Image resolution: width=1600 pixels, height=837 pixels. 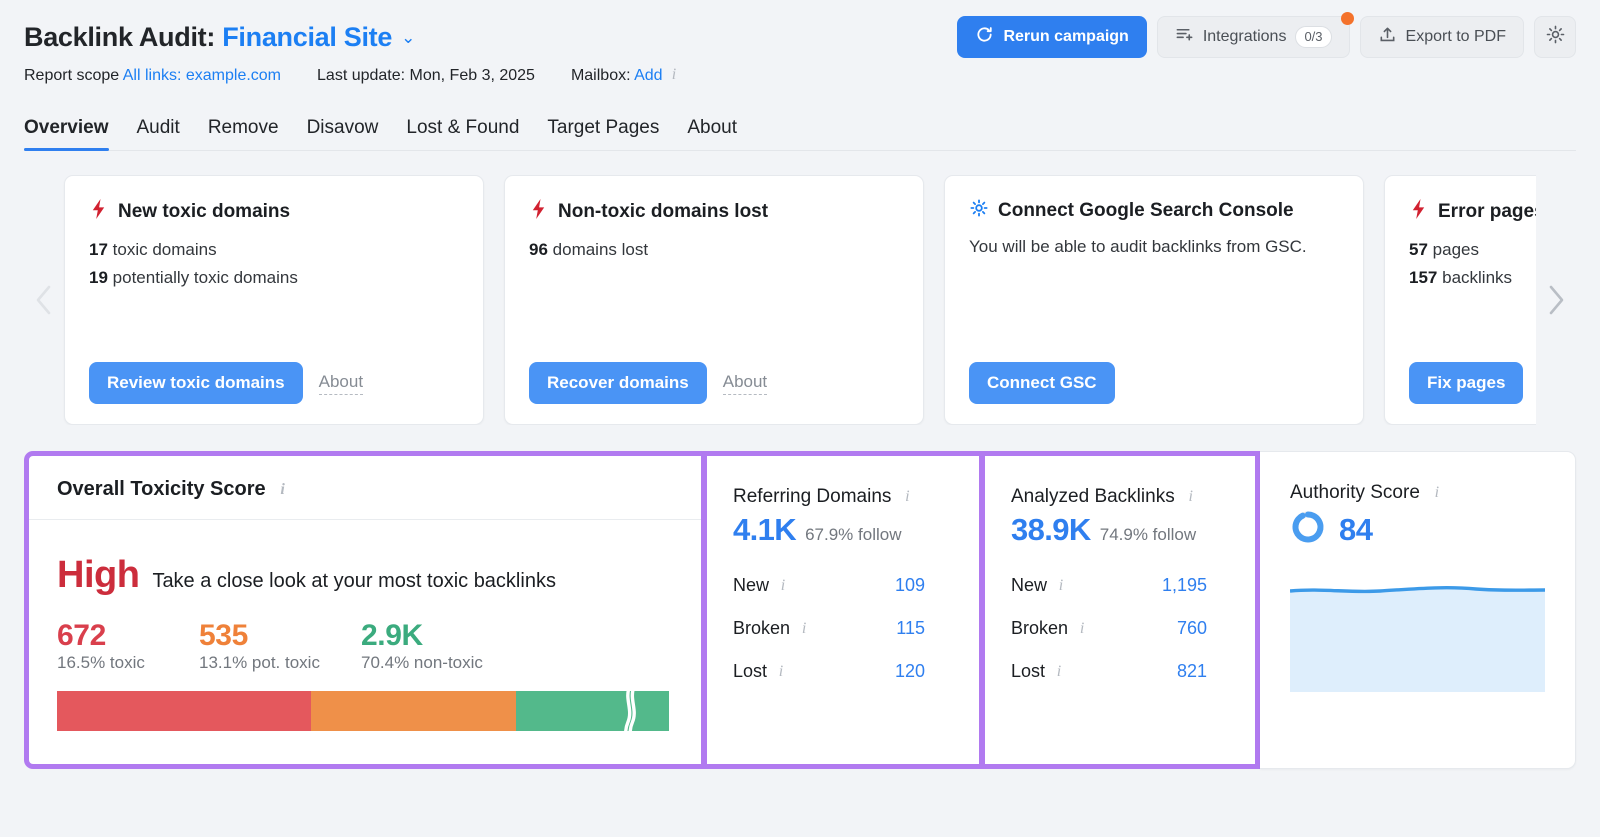 I want to click on toxicity-bar-segment-non-toxic, so click(x=592, y=711).